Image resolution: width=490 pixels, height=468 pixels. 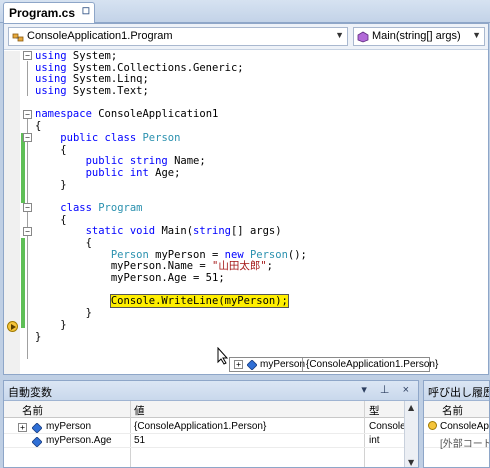 What do you see at coordinates (211, 409) in the screenshot?
I see `autos-column-headers: 名前 値 型` at bounding box center [211, 409].